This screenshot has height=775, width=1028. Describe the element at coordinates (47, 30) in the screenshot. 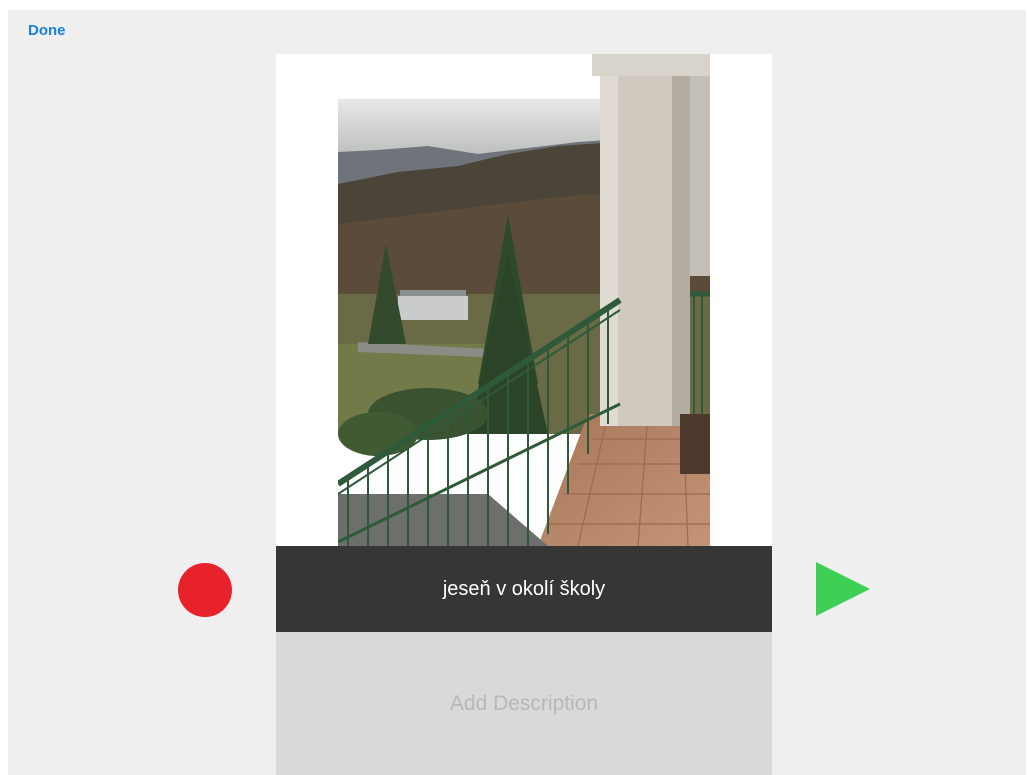

I see `done-button: Done` at that location.